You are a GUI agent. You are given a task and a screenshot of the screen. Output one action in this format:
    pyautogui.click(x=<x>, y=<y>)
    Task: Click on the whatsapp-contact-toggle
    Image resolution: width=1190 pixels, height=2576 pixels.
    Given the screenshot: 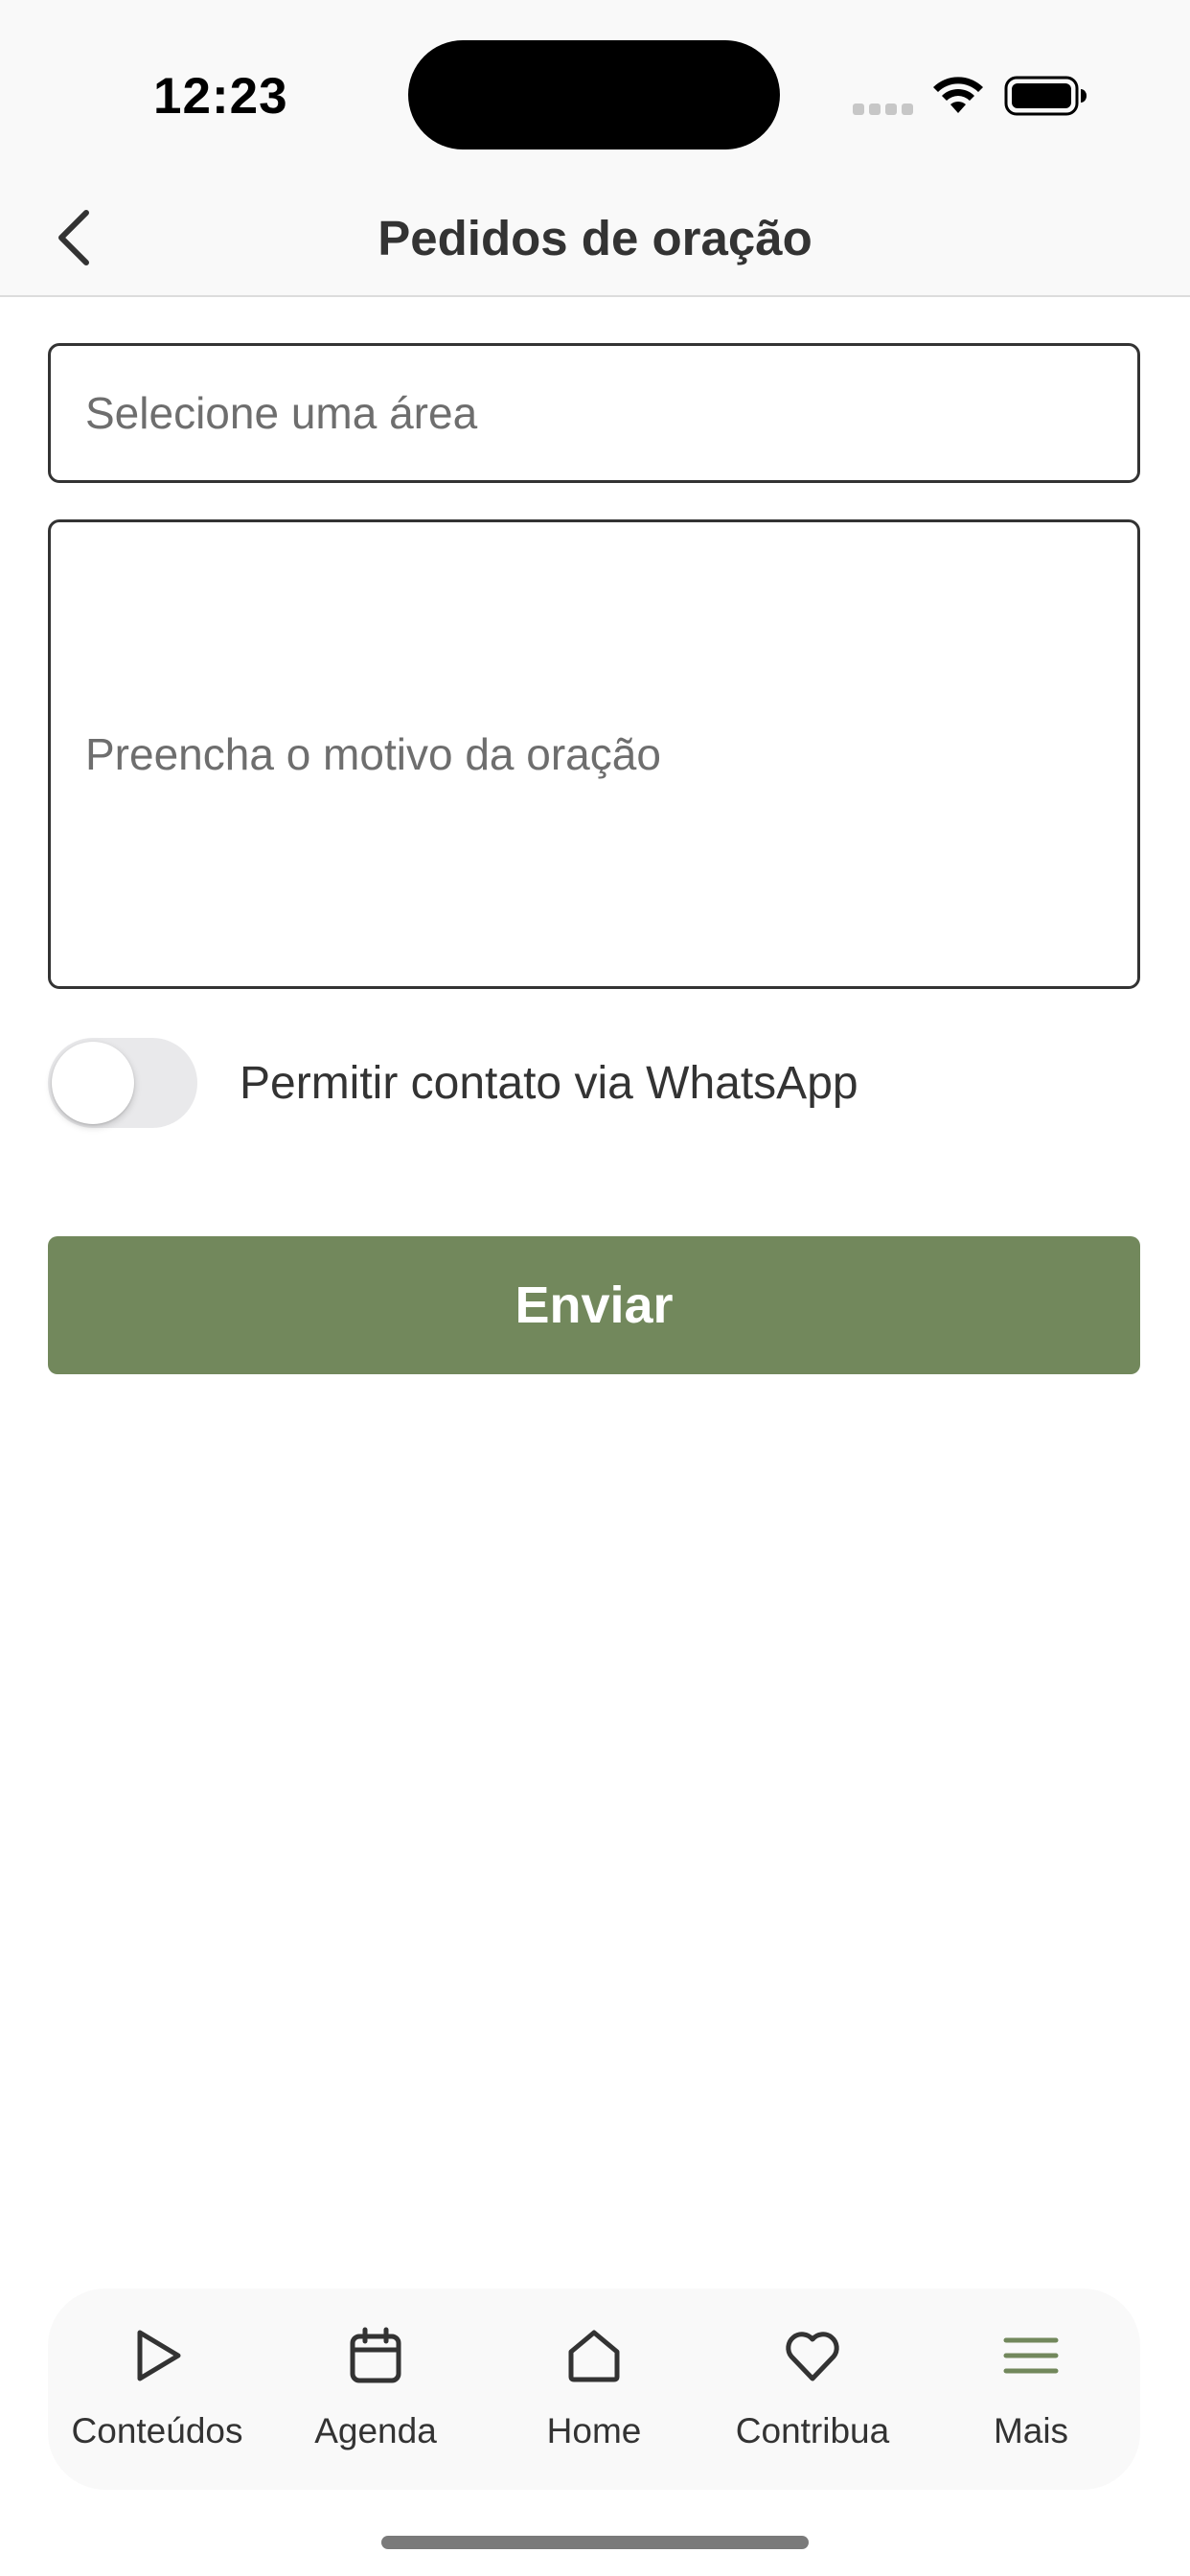 What is the action you would take?
    pyautogui.click(x=123, y=1083)
    